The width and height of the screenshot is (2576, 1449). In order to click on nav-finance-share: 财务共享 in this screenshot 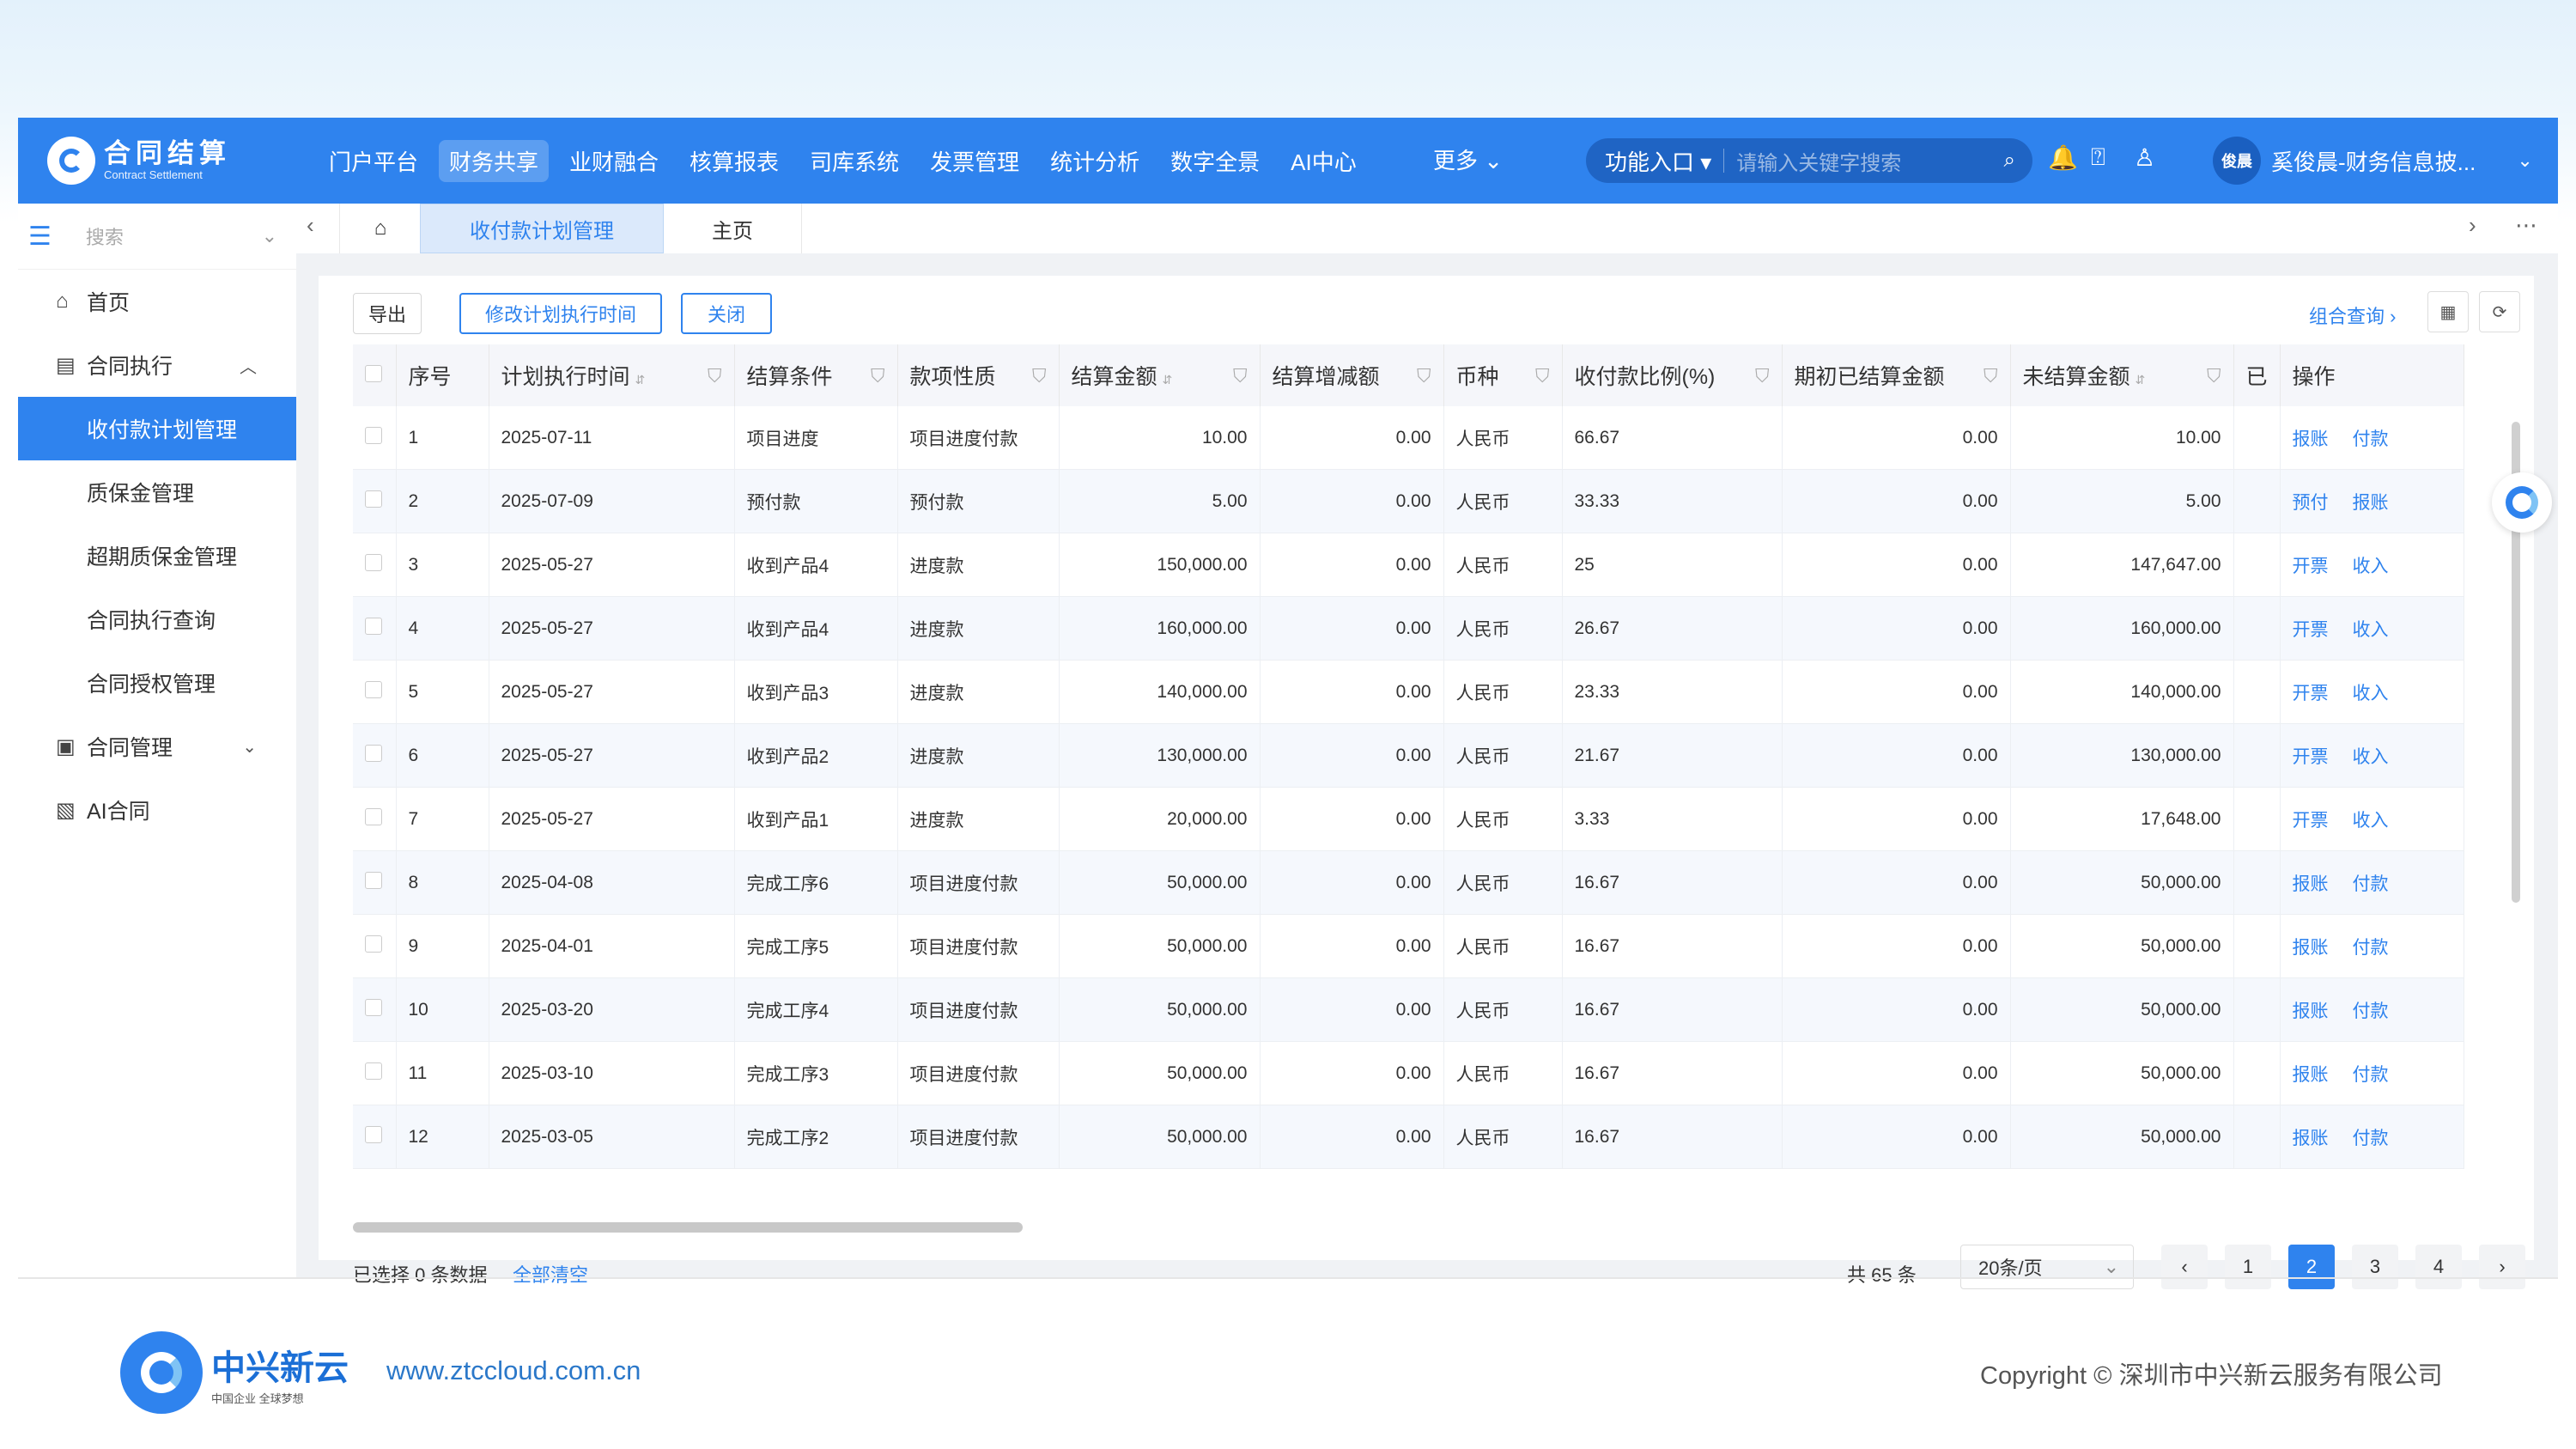, I will do `click(494, 160)`.